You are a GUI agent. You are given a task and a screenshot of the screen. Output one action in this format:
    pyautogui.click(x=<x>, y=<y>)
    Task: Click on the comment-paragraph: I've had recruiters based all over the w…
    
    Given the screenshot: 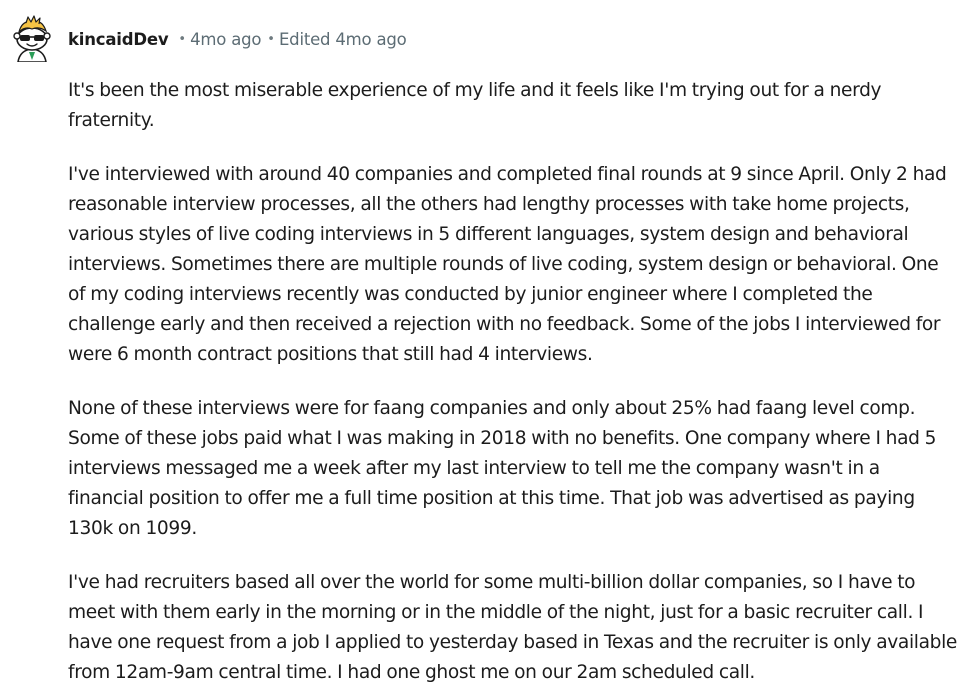 What is the action you would take?
    pyautogui.click(x=512, y=627)
    